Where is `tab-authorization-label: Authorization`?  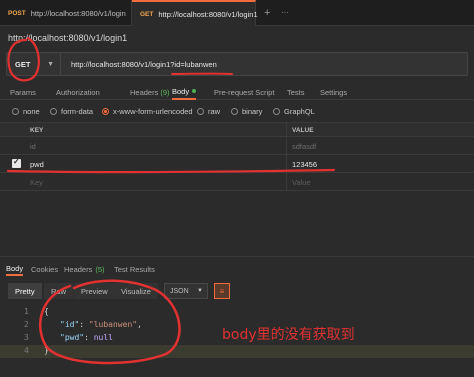
tab-authorization-label: Authorization is located at coordinates (78, 92).